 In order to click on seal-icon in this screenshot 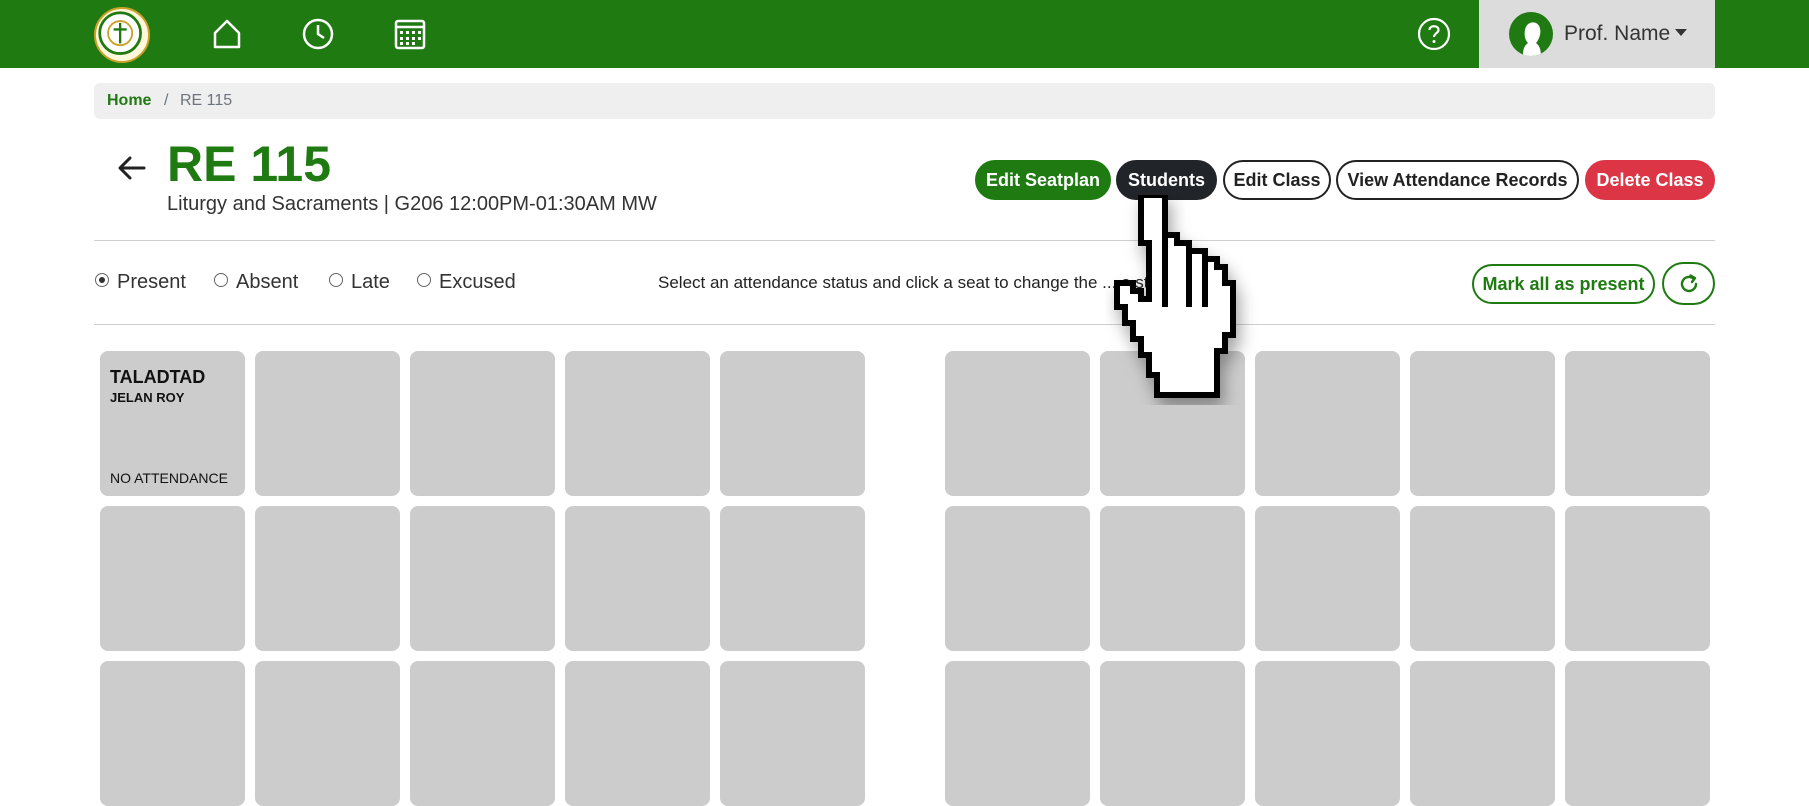, I will do `click(120, 33)`.